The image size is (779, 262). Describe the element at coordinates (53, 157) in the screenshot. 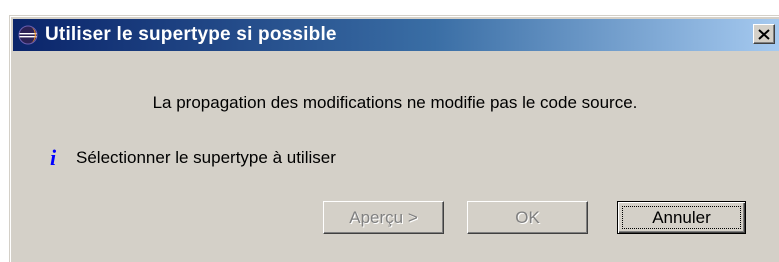

I see `info-icon: i` at that location.